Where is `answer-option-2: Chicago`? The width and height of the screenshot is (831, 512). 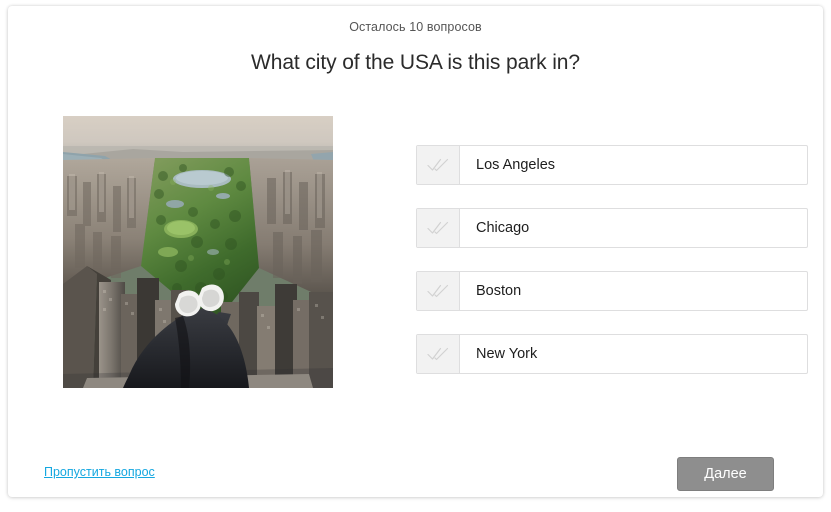 answer-option-2: Chicago is located at coordinates (612, 228).